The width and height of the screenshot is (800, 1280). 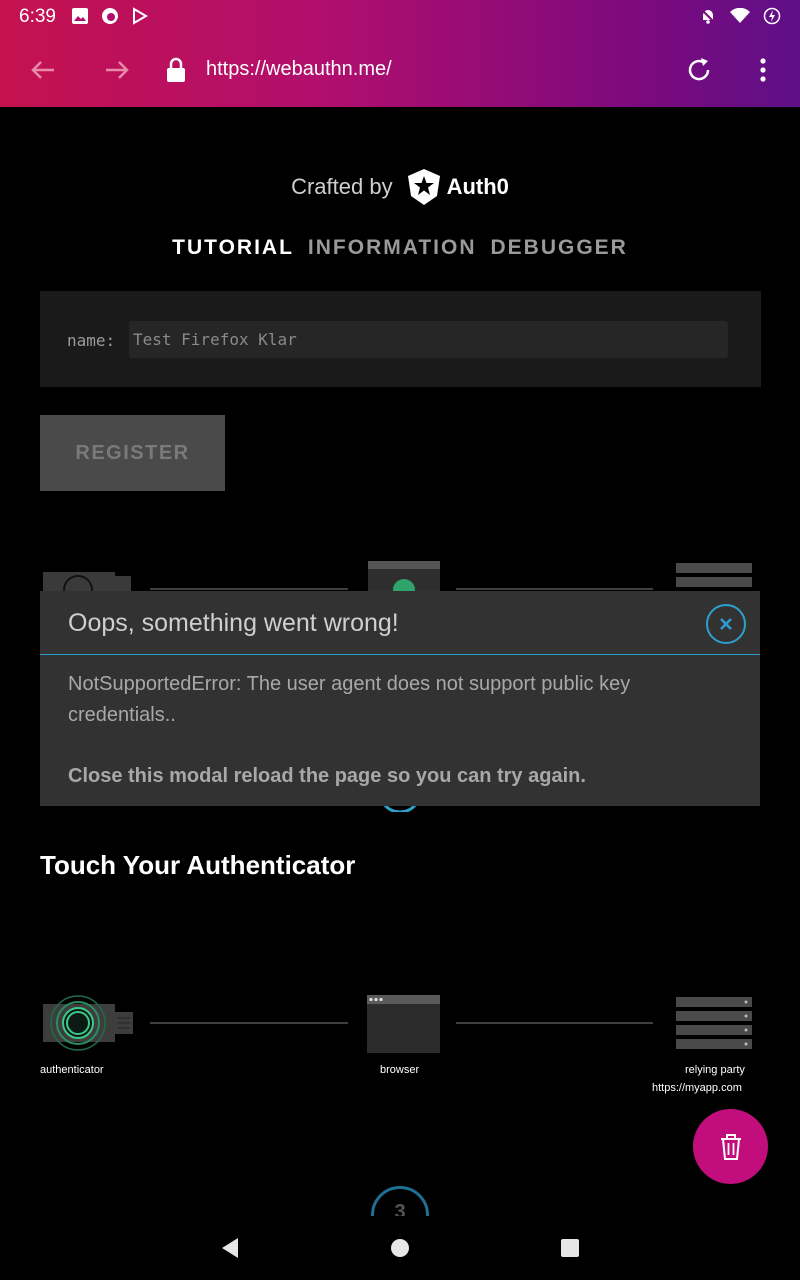 What do you see at coordinates (477, 186) in the screenshot?
I see `auth0-brand-text: Auth0` at bounding box center [477, 186].